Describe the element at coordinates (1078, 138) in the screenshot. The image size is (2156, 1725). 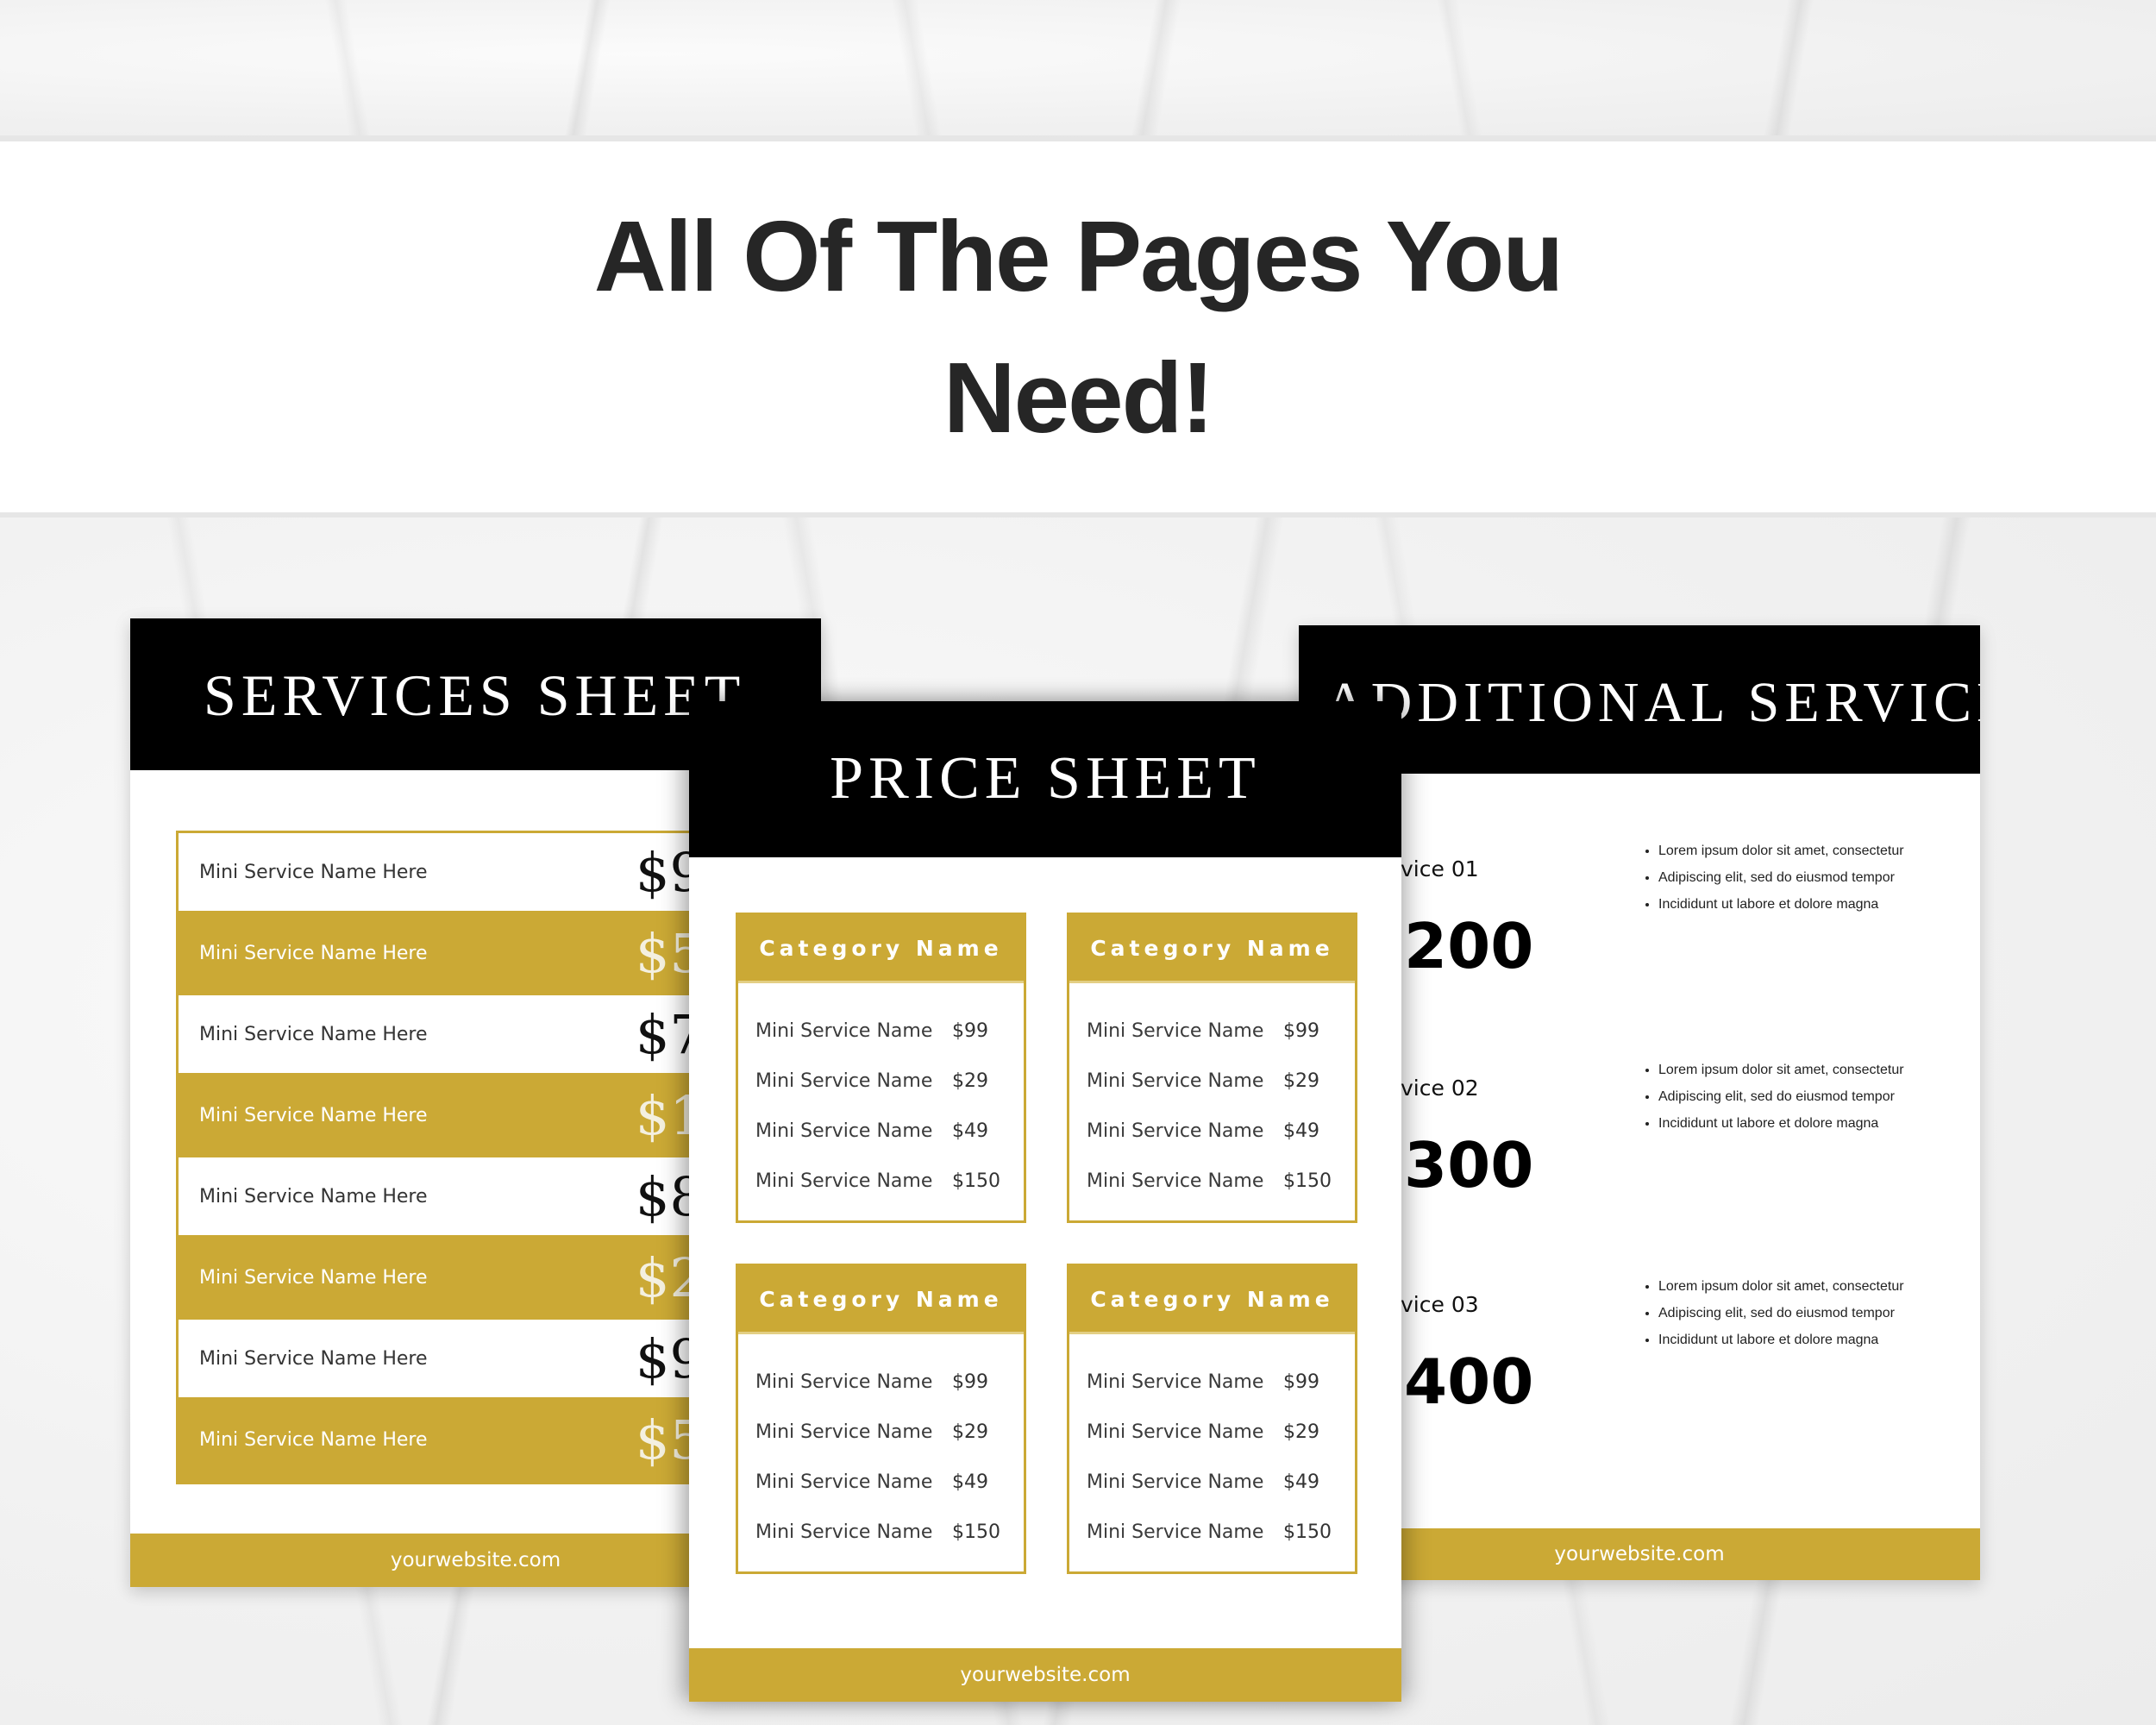
I see `divider-top` at that location.